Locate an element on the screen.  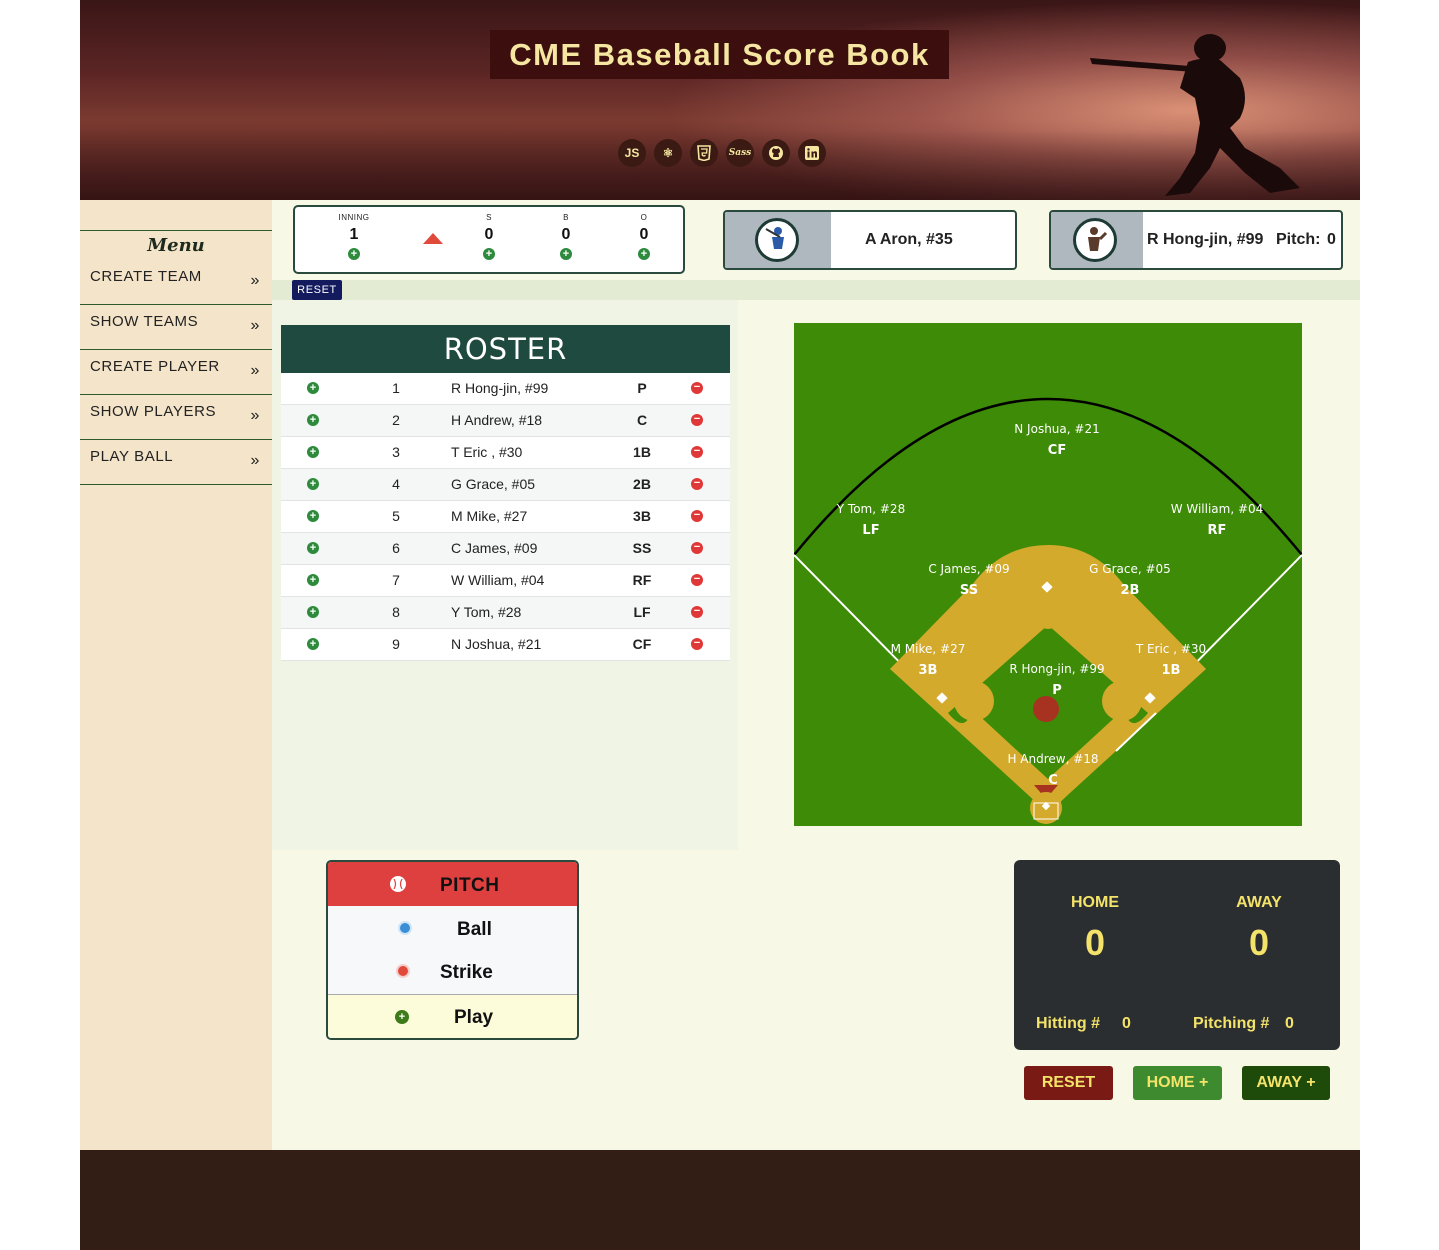
batter-name: A Aron, #35 is located at coordinates (909, 239).